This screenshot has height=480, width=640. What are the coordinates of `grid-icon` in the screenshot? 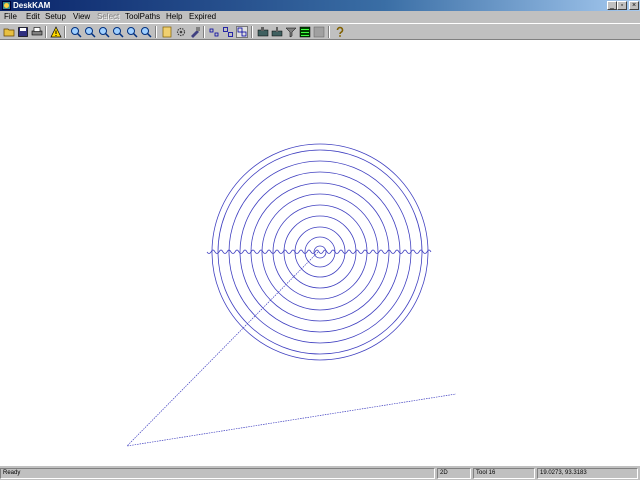 It's located at (319, 32).